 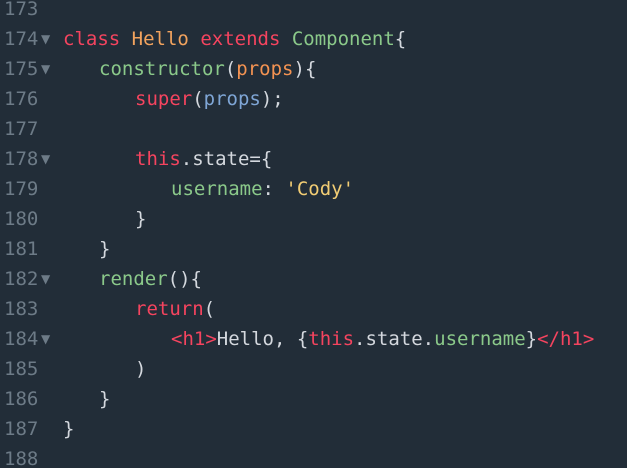 I want to click on line-gutter: 174 ▼, so click(x=29, y=39).